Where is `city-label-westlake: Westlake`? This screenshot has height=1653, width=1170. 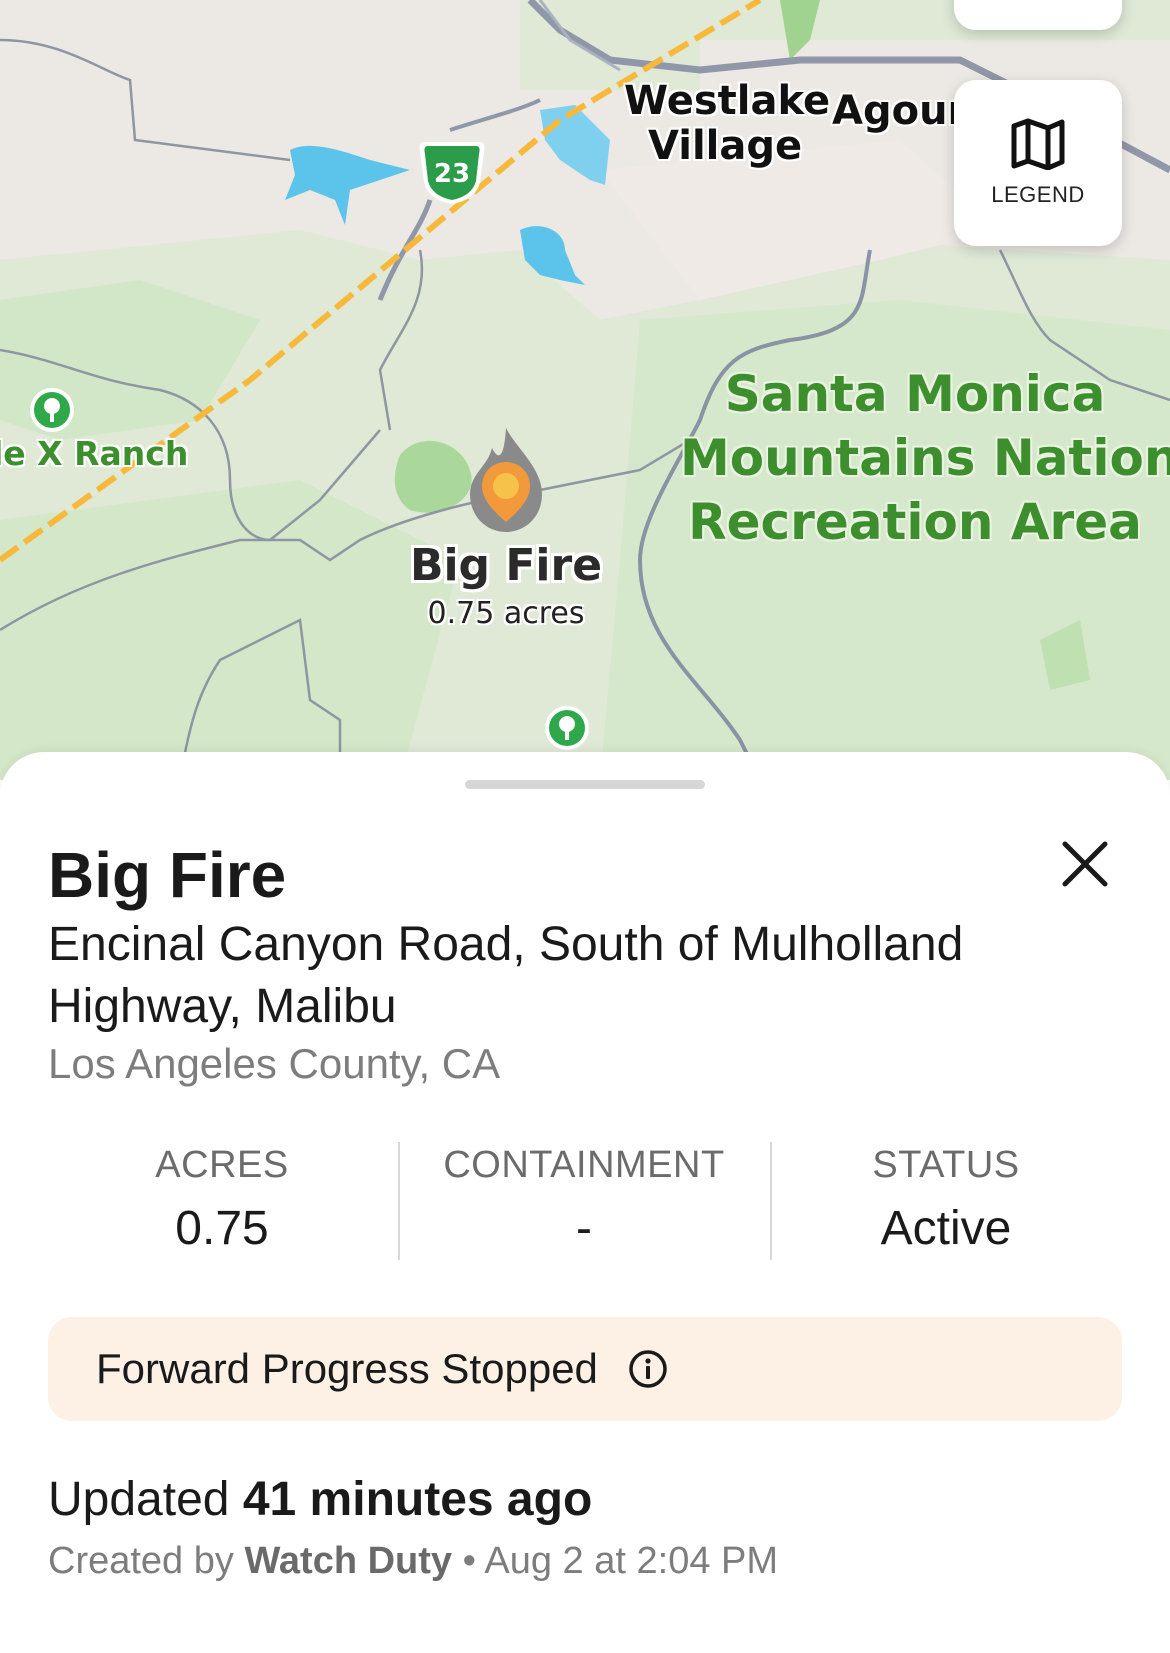 city-label-westlake: Westlake is located at coordinates (727, 101).